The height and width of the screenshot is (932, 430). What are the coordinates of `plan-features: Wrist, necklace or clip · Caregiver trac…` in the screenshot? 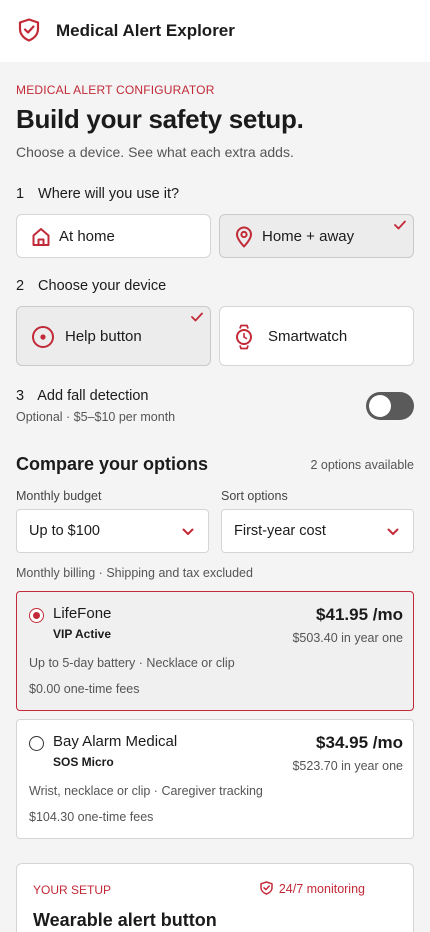 It's located at (146, 791).